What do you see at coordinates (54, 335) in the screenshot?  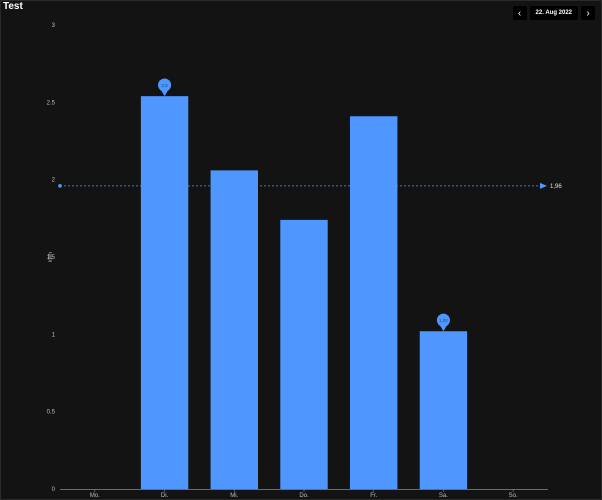 I see `y-tick-label: 1` at bounding box center [54, 335].